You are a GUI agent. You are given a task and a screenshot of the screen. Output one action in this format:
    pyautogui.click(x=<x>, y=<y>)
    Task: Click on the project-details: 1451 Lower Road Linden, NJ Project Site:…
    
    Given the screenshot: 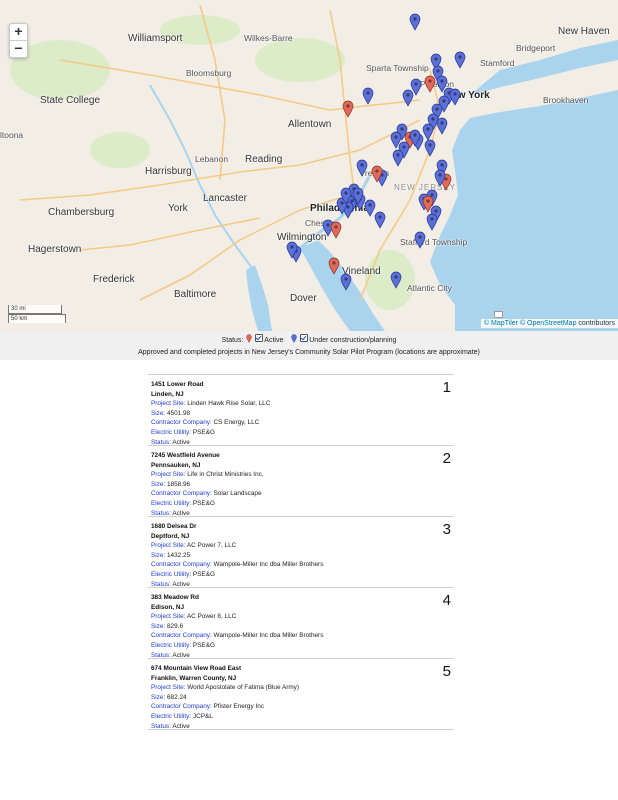 What is the action you would take?
    pyautogui.click(x=210, y=413)
    